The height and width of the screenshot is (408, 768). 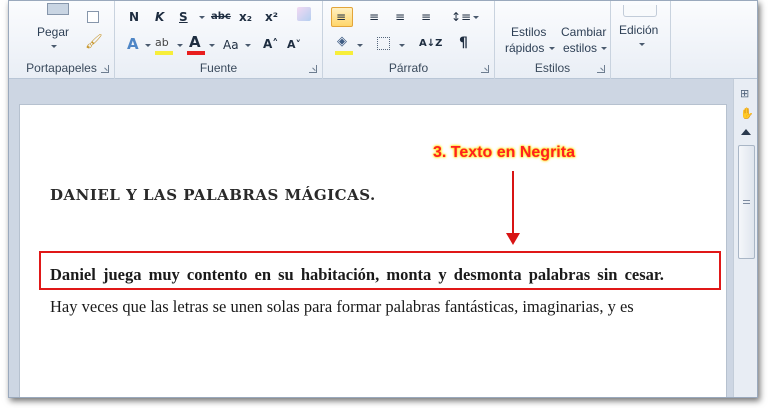 What do you see at coordinates (744, 94) in the screenshot?
I see `ruler-toggle-icon: ⊞` at bounding box center [744, 94].